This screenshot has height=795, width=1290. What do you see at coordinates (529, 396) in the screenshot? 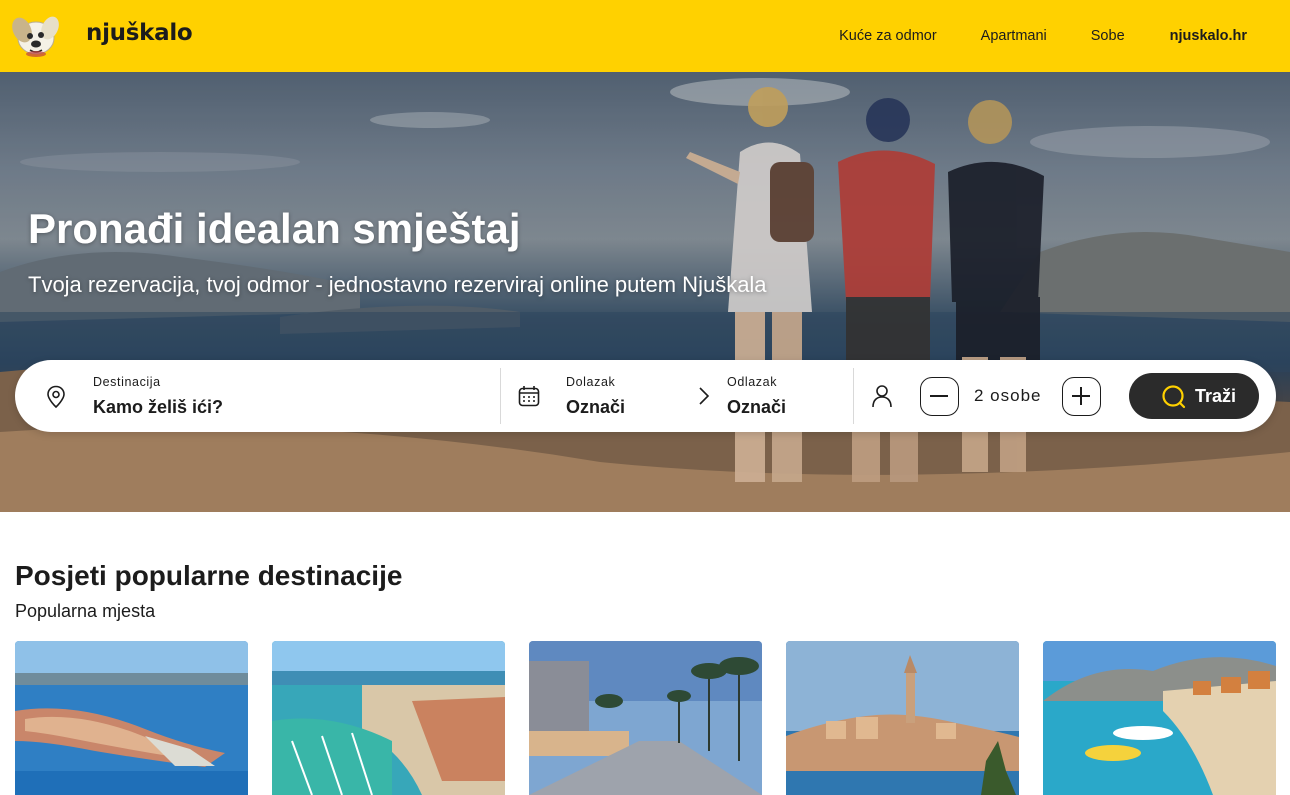
I see `calendar-icon` at bounding box center [529, 396].